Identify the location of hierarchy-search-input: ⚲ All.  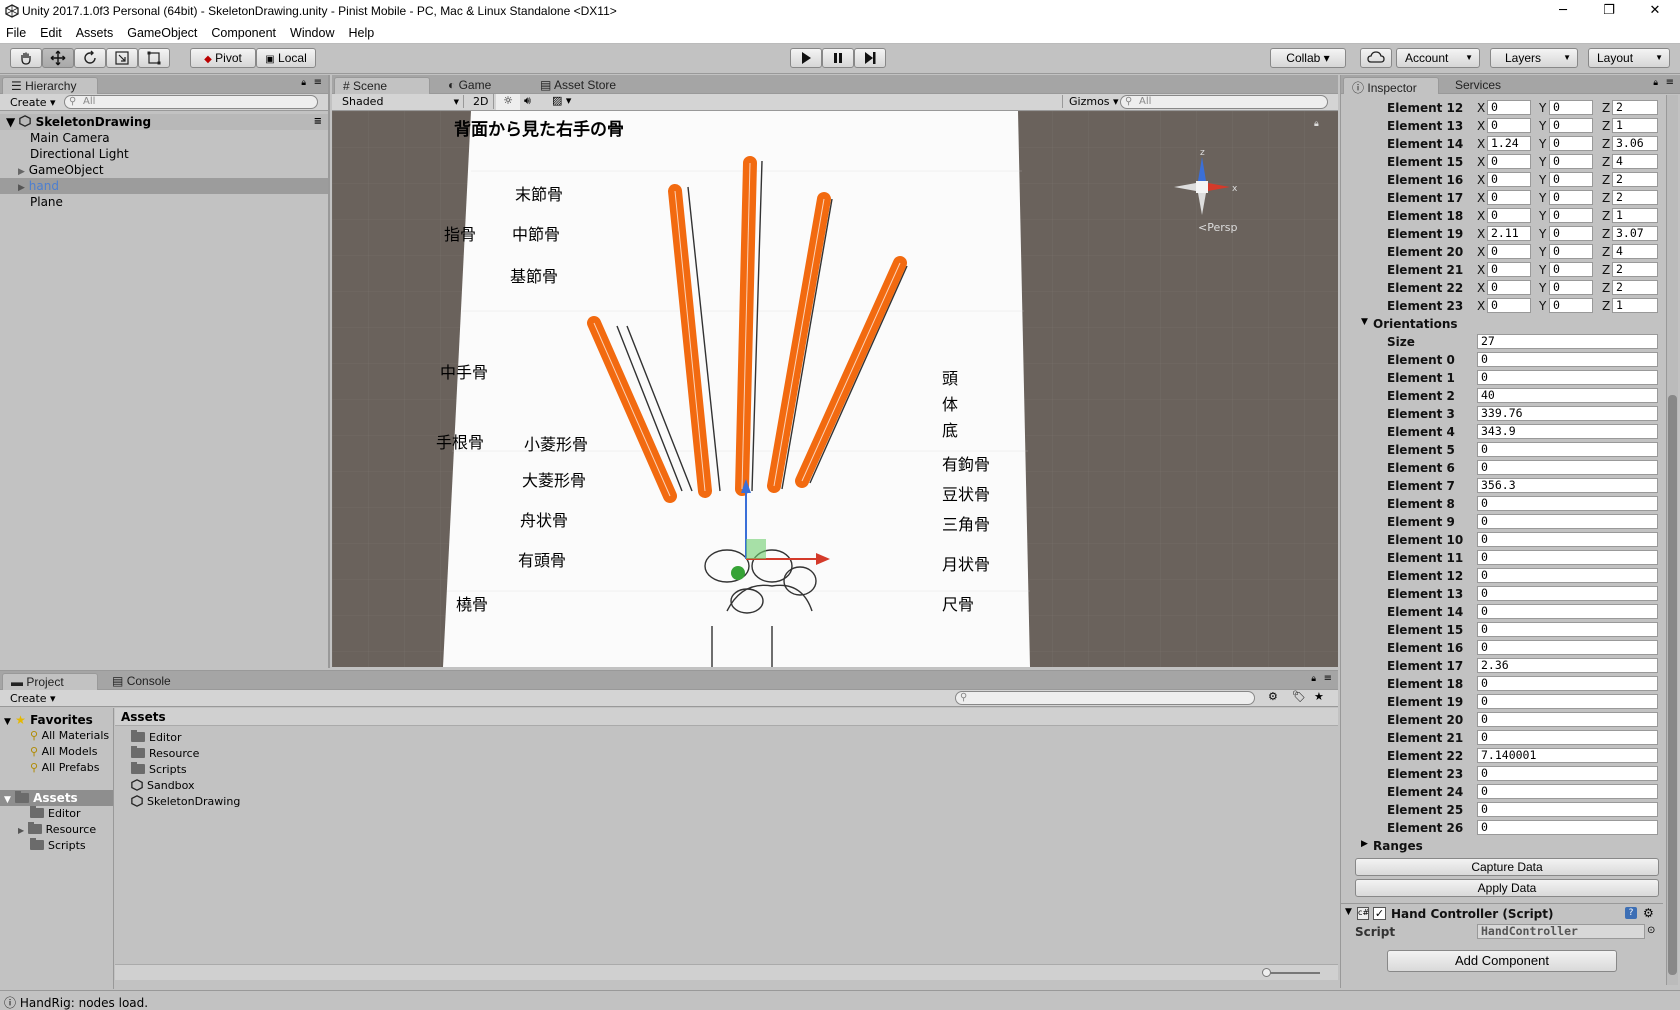
(191, 102).